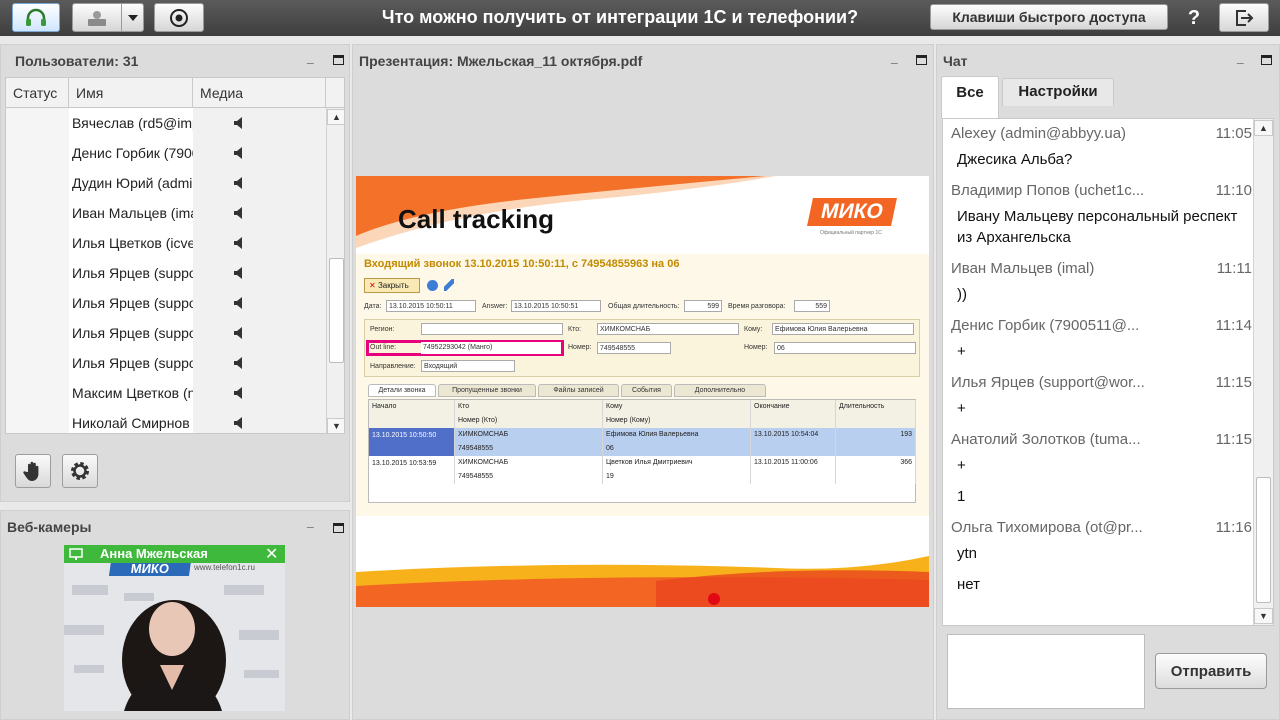 The image size is (1280, 720). I want to click on chat-panel-title: Чат, so click(955, 61).